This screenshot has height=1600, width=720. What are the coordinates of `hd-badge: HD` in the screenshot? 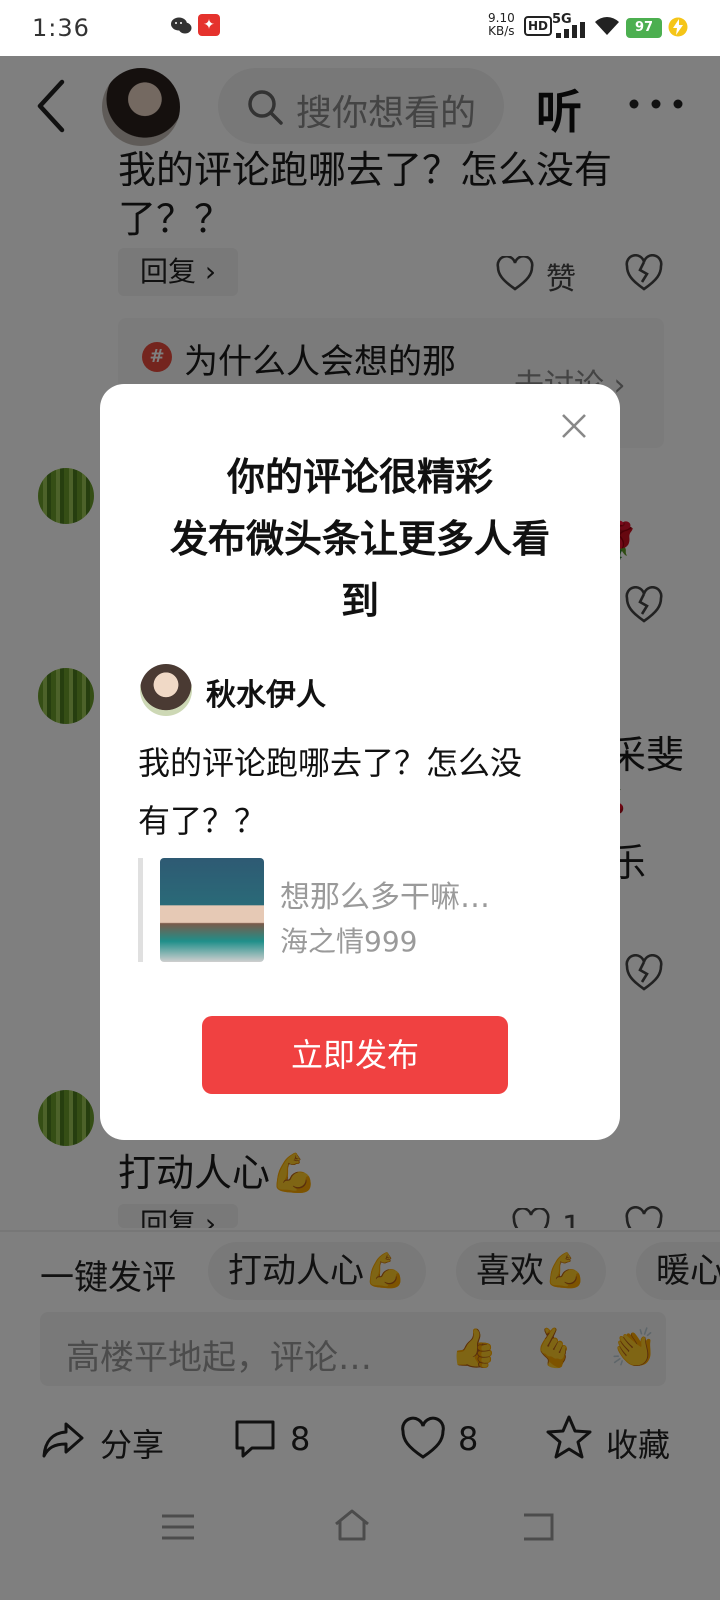 It's located at (538, 26).